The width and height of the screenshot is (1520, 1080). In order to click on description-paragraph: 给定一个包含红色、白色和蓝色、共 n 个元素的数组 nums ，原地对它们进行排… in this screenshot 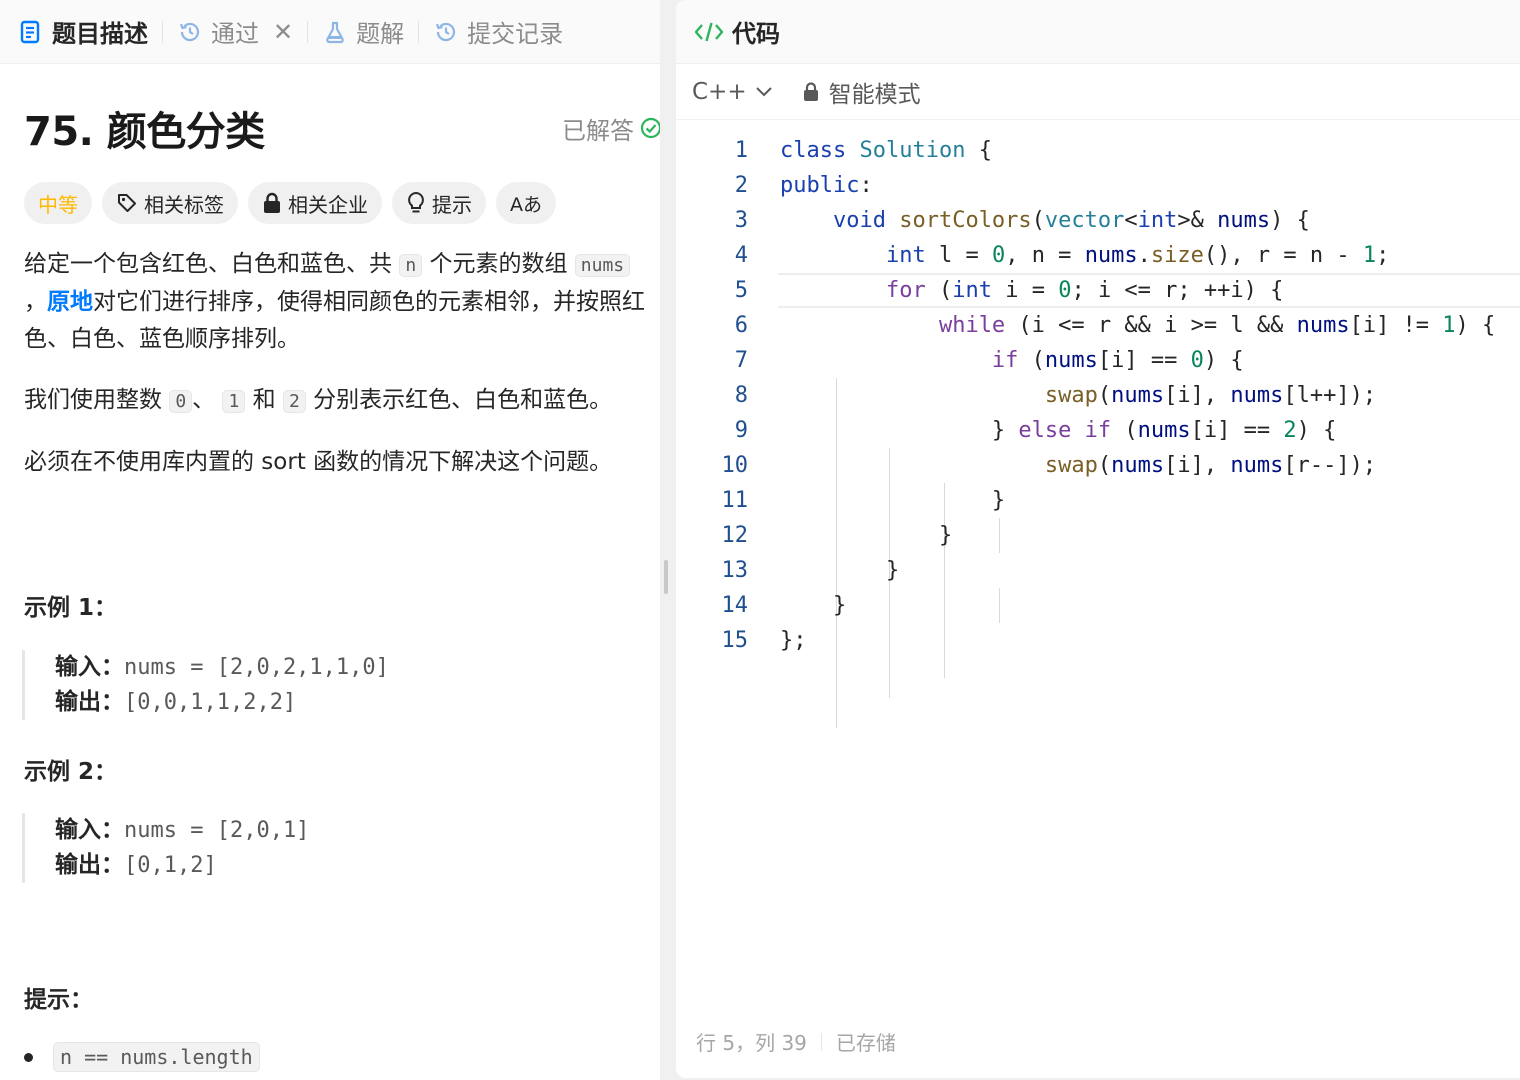, I will do `click(334, 301)`.